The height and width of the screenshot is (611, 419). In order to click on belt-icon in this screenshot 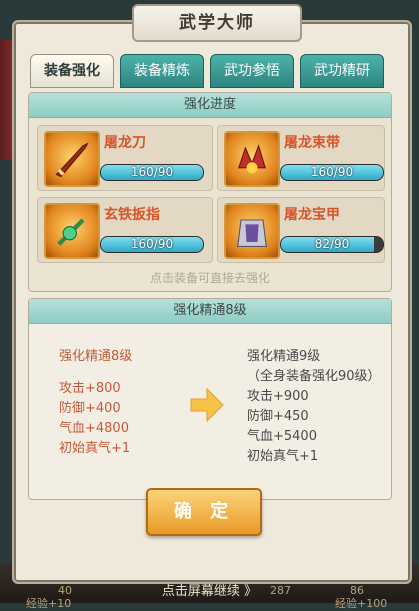, I will do `click(252, 159)`.